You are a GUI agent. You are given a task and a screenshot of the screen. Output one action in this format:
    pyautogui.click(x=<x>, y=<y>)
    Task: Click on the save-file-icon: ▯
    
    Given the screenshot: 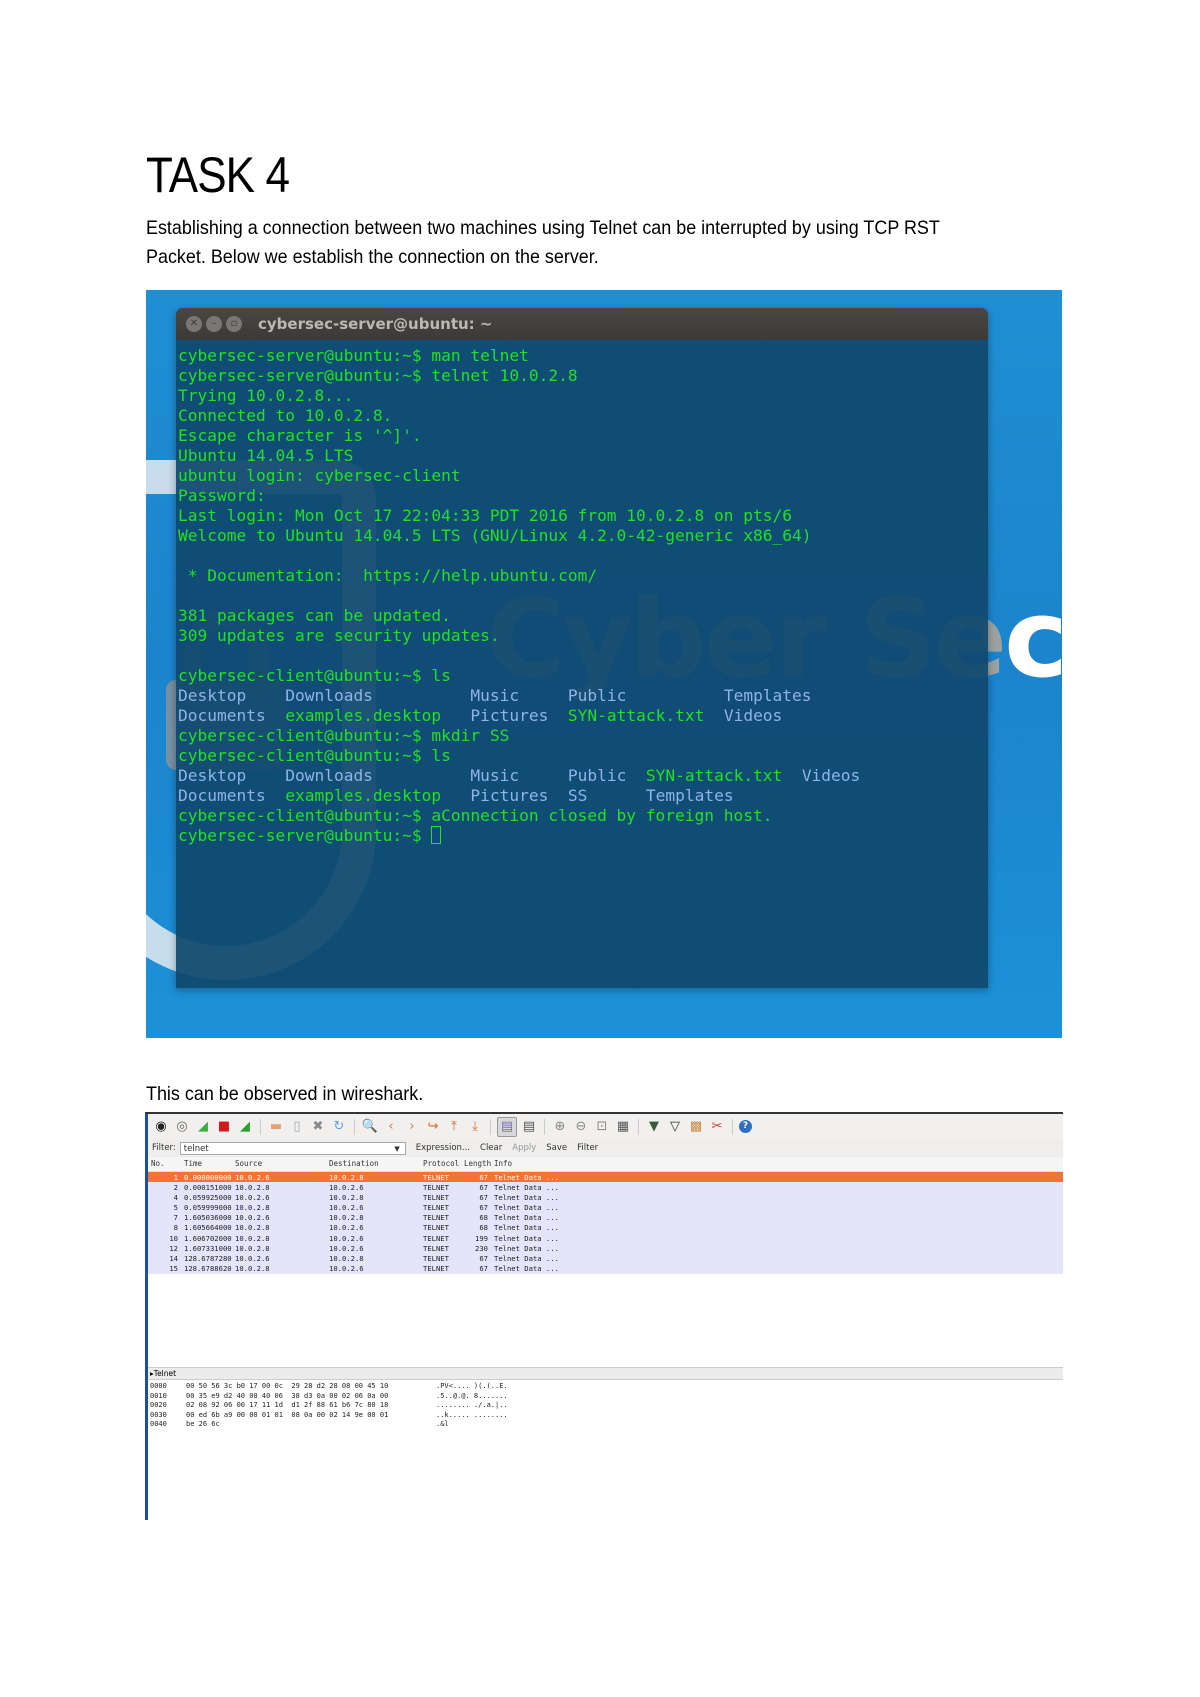 What is the action you would take?
    pyautogui.click(x=297, y=1127)
    